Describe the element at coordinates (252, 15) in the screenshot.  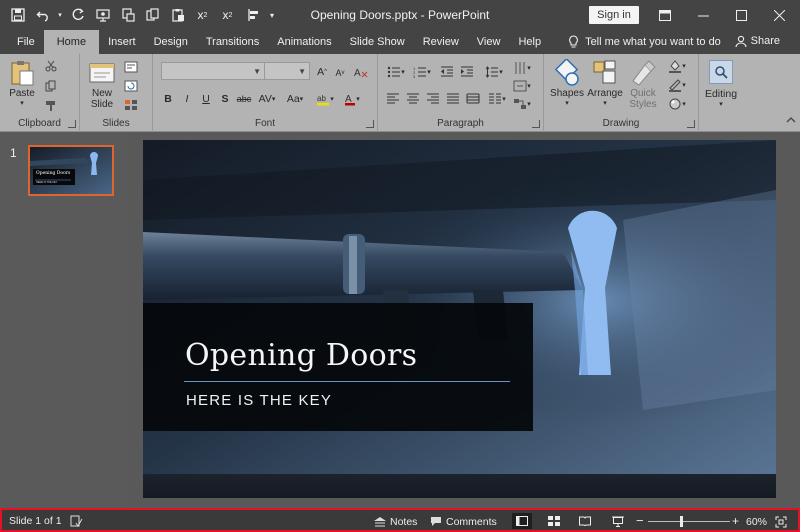
I see `align-objects-icon` at that location.